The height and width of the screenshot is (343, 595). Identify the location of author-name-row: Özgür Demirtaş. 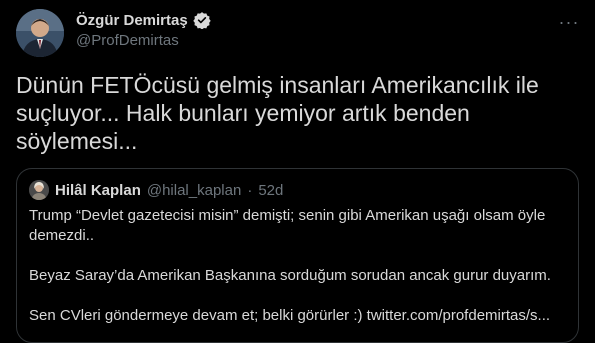
(143, 20).